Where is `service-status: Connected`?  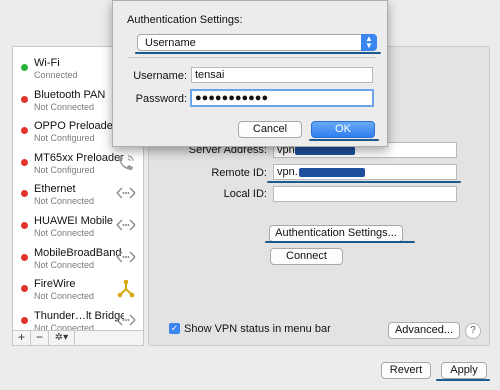
service-status: Connected is located at coordinates (56, 75).